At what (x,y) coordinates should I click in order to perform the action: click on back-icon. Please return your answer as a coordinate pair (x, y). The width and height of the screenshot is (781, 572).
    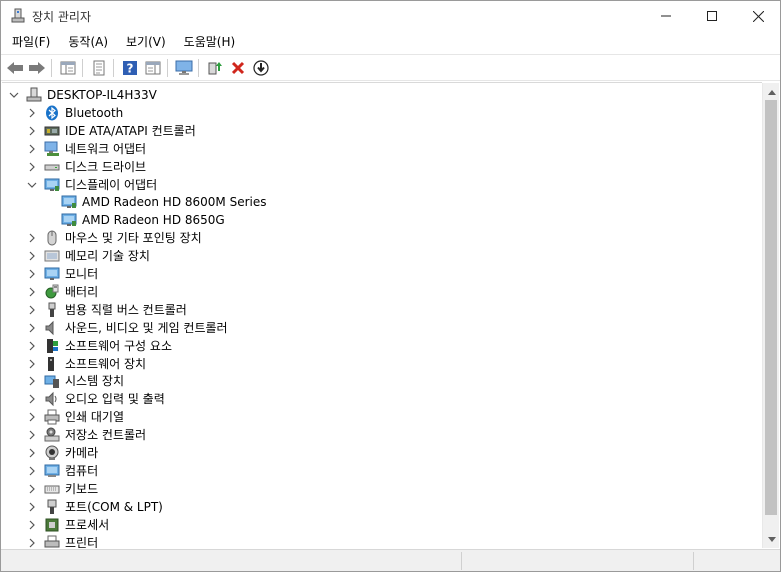
    Looking at the image, I should click on (15, 68).